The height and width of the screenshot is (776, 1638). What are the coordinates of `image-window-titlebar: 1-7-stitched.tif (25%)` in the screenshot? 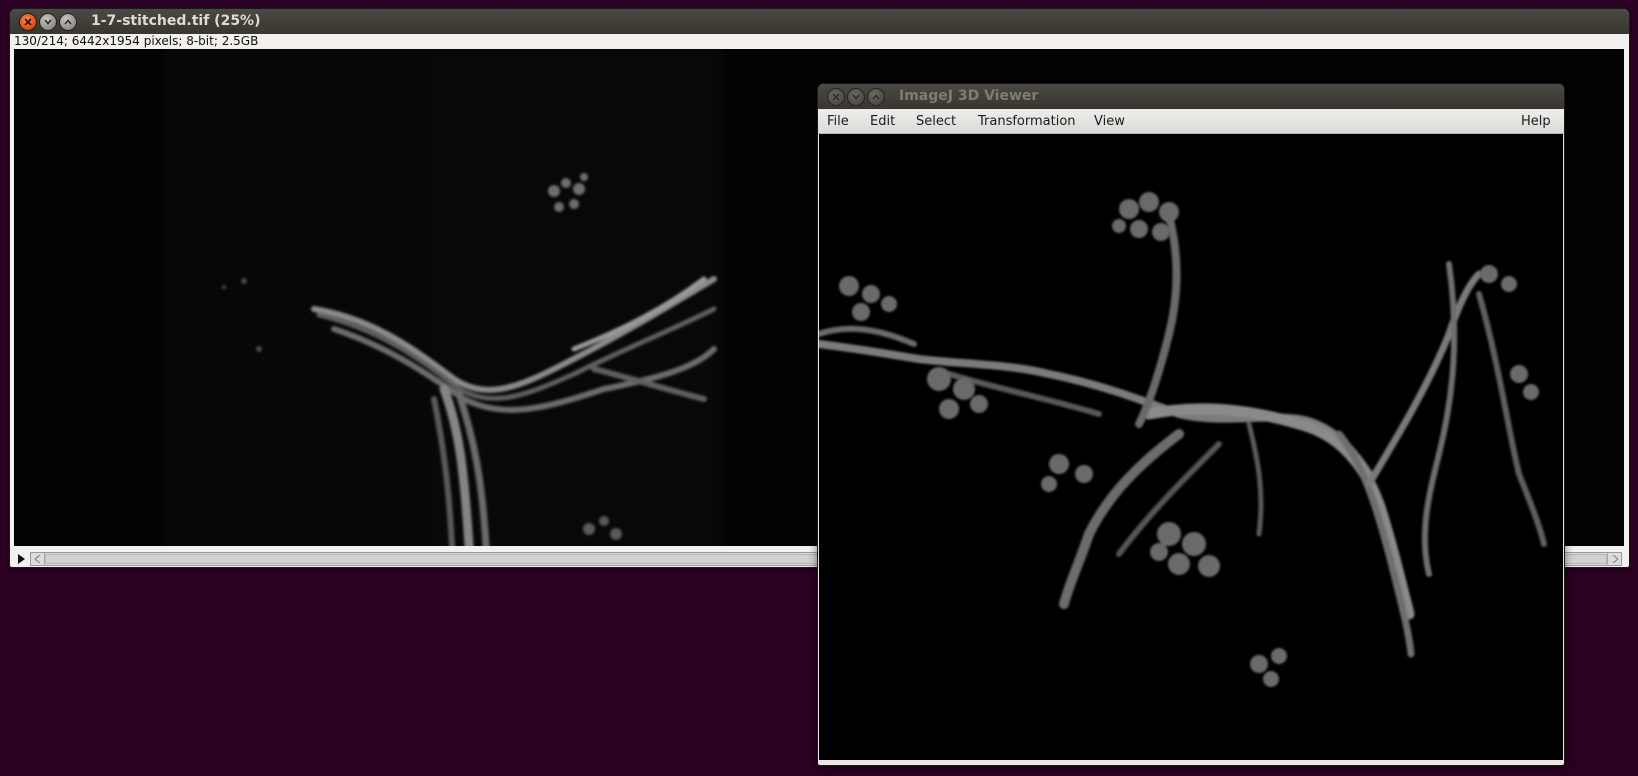 It's located at (819, 21).